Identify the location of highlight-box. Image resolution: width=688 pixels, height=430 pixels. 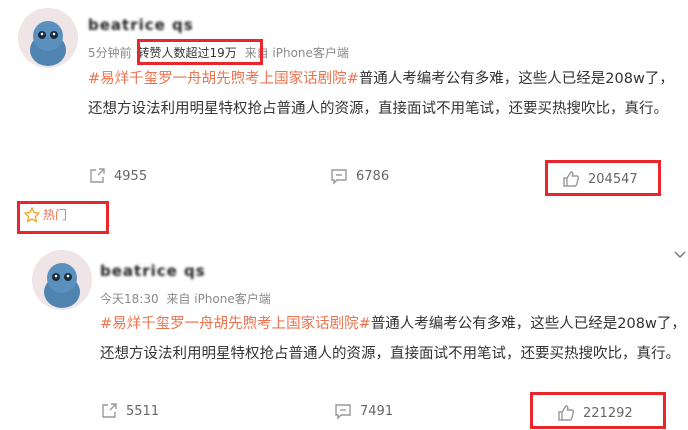
(200, 52).